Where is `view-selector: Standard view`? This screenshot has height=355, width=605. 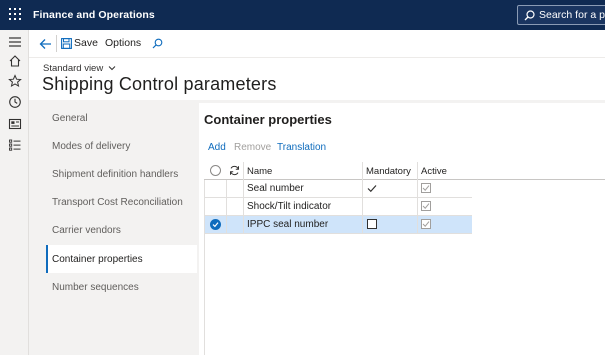 view-selector: Standard view is located at coordinates (79, 68).